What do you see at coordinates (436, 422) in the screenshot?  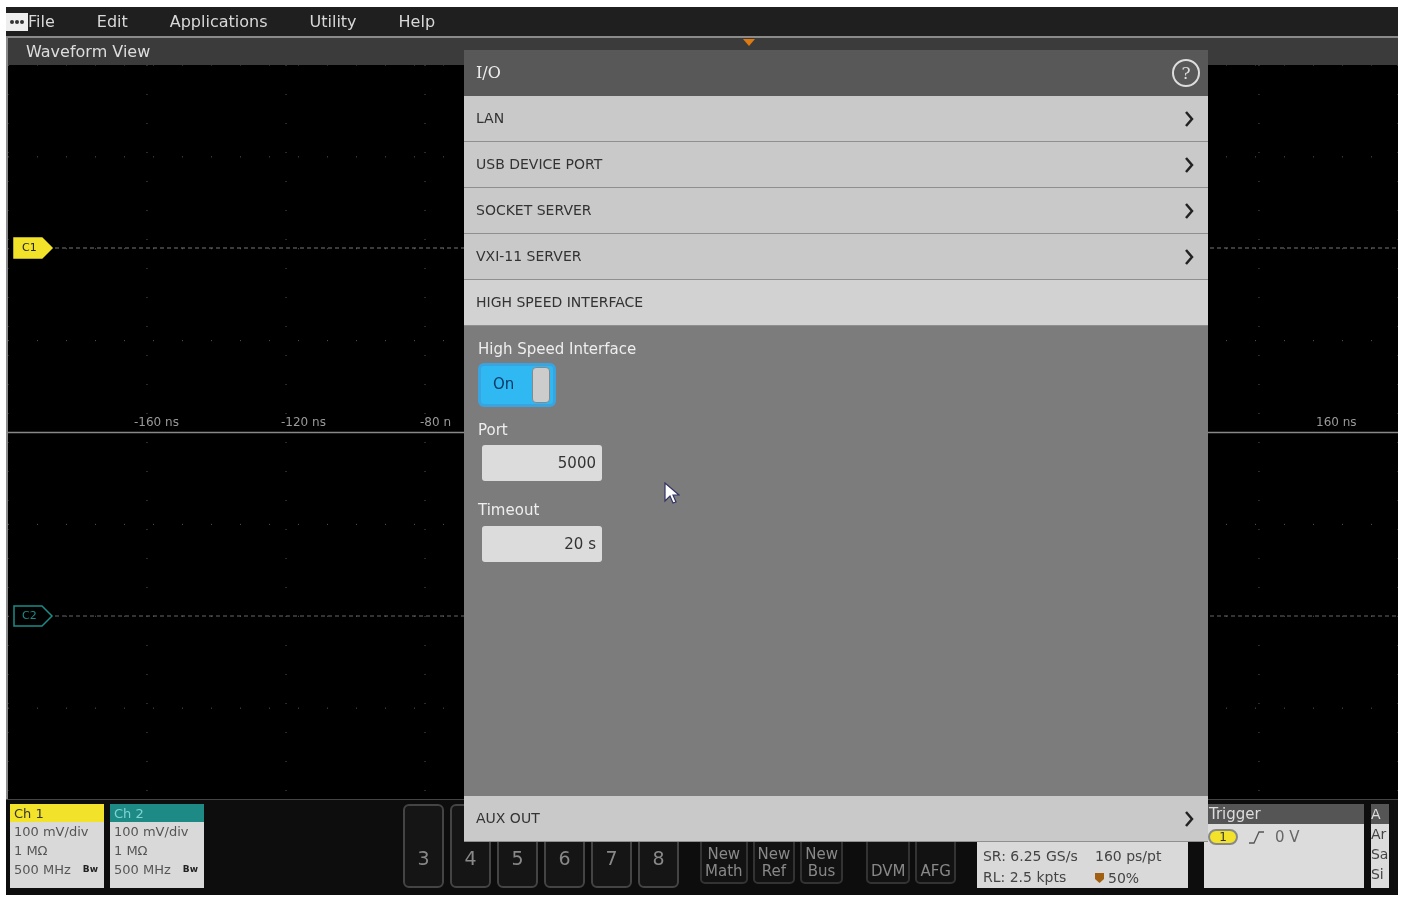 I see `time-axis-label: -80 n` at bounding box center [436, 422].